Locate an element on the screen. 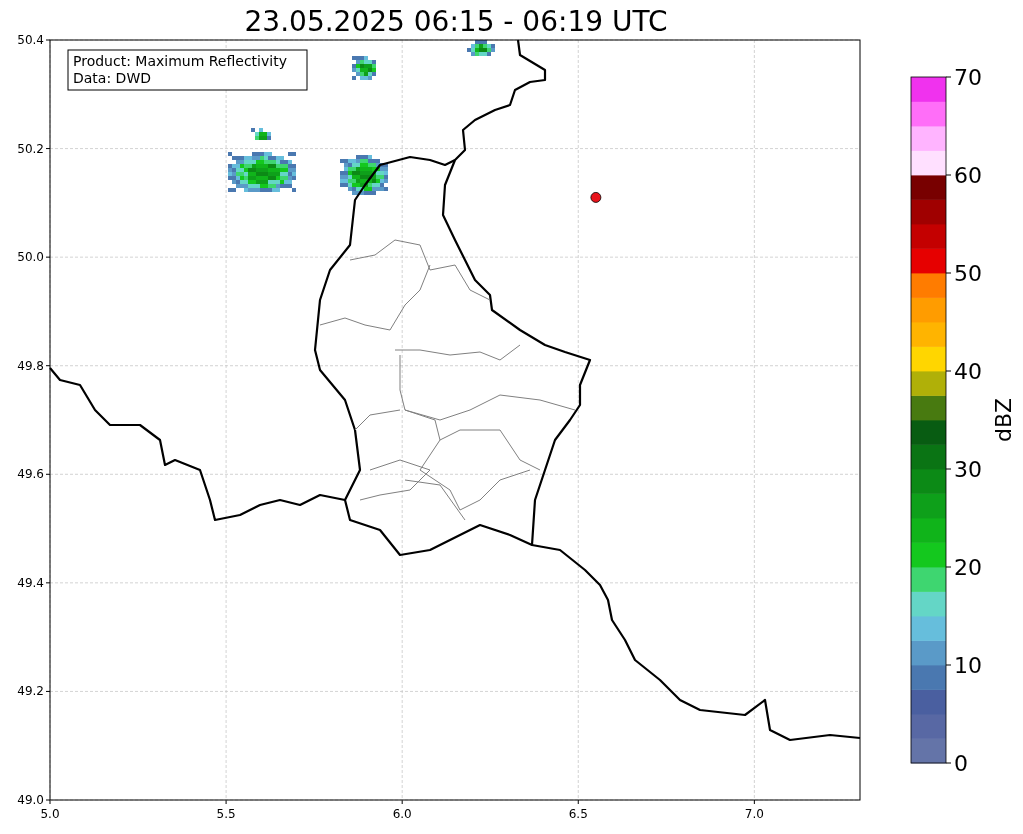  y-tick-label: 50.2 is located at coordinates (30, 148).